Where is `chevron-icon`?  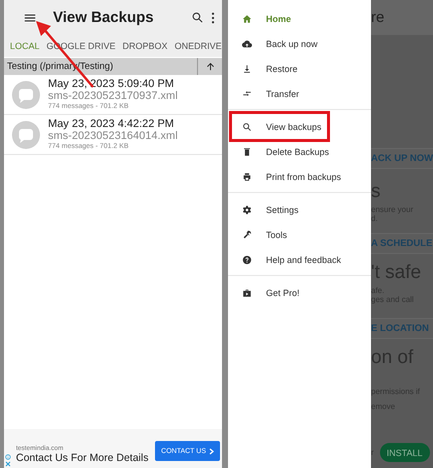
chevron-icon is located at coordinates (211, 451).